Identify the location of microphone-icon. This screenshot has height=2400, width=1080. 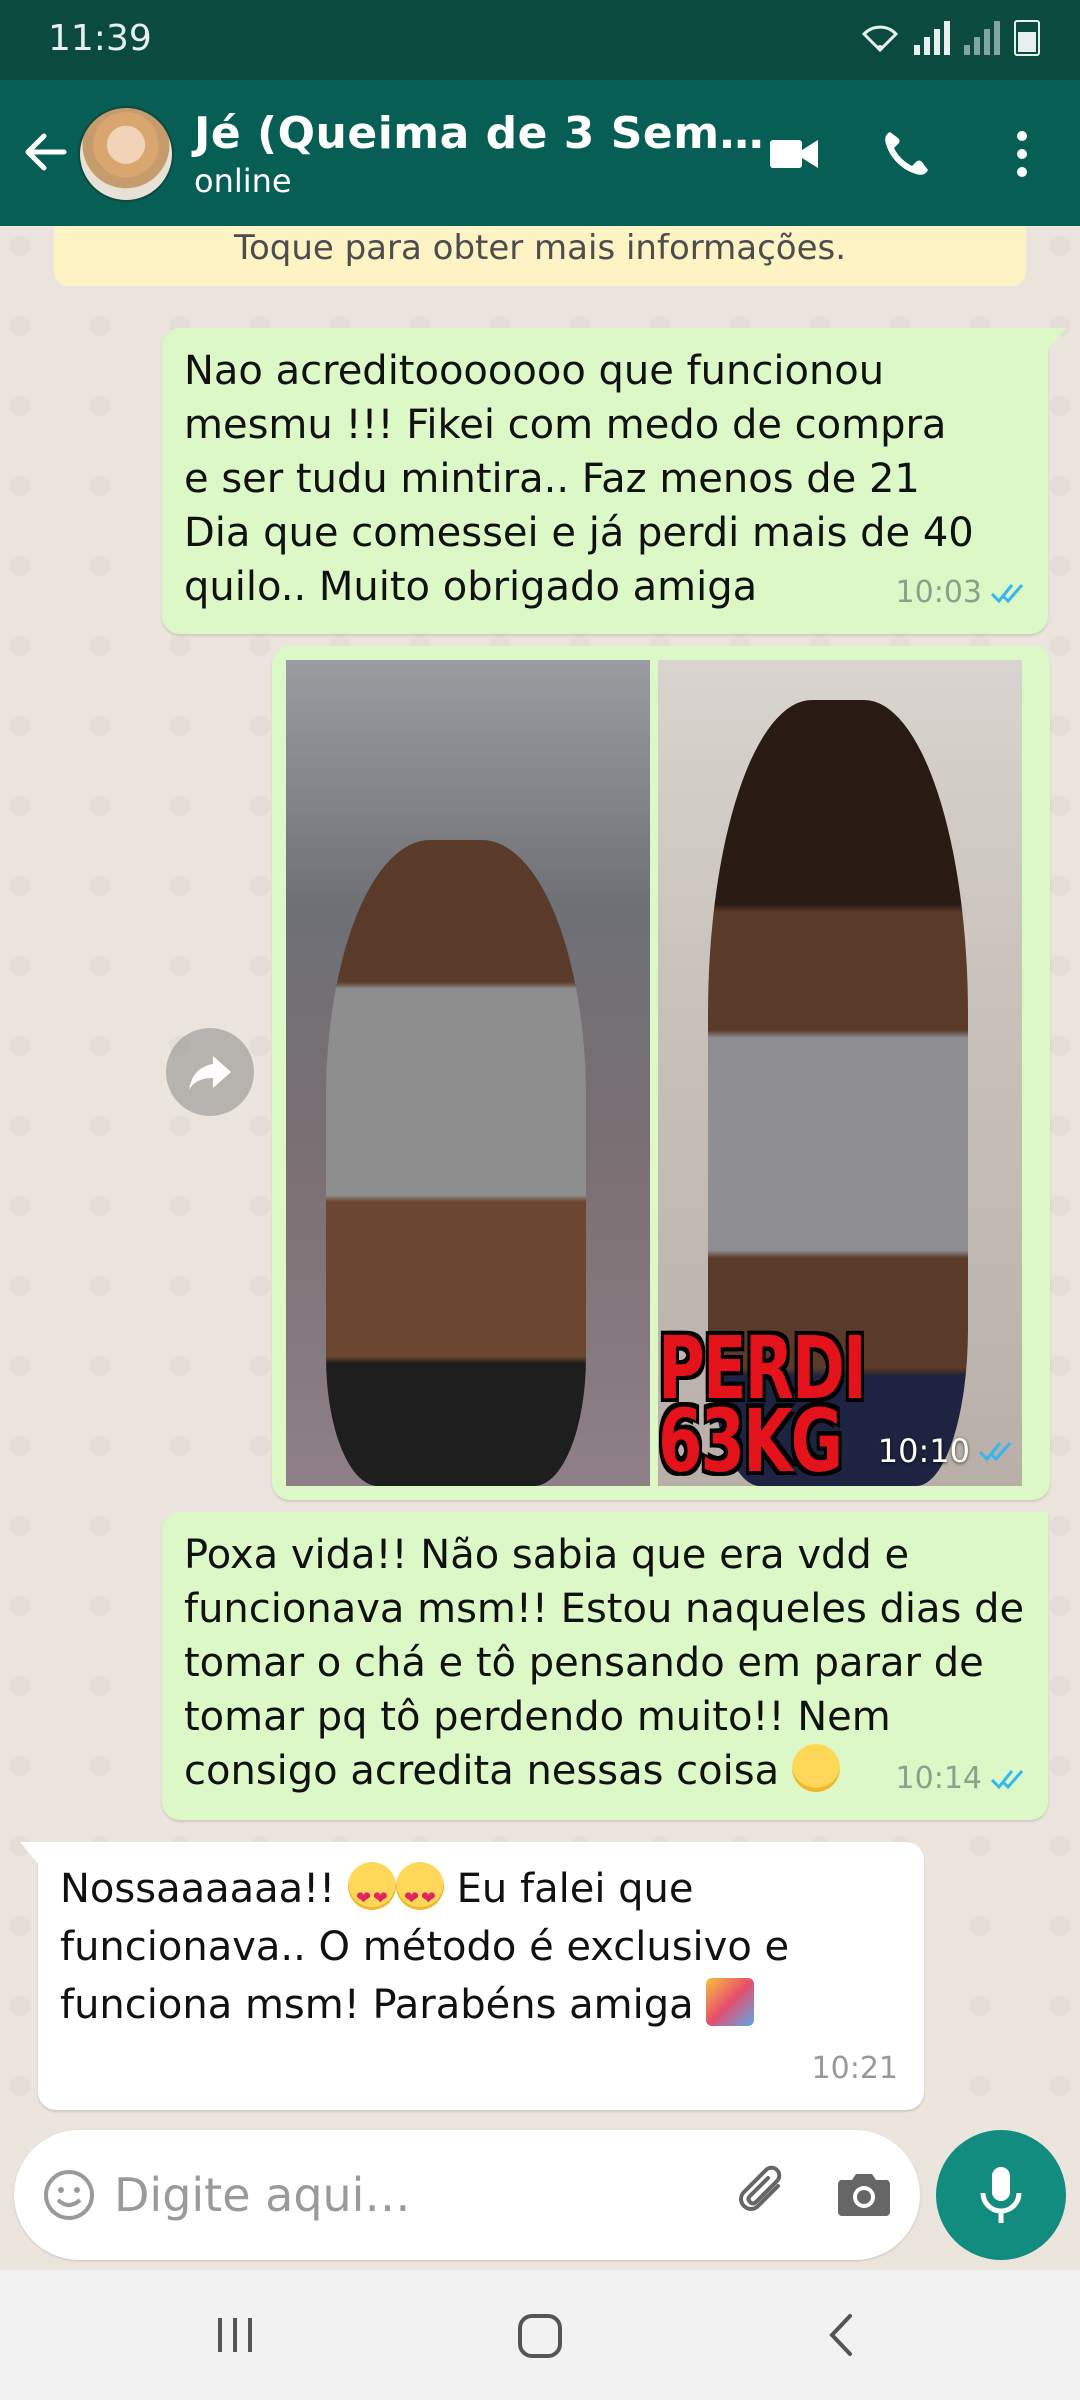
(1001, 2195).